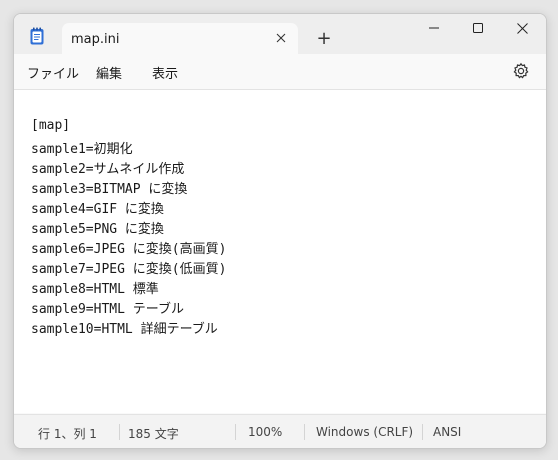 The width and height of the screenshot is (558, 460). I want to click on minimize-icon, so click(434, 28).